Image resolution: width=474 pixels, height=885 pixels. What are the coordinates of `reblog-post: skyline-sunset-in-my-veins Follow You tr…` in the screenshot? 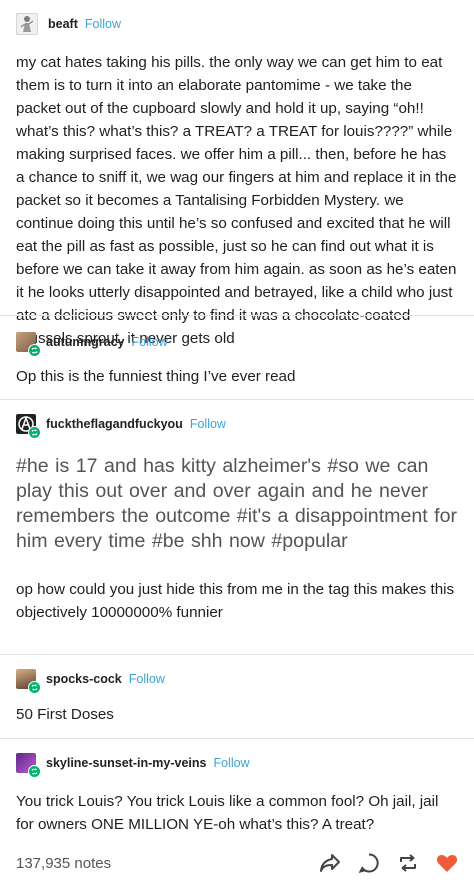 It's located at (237, 793).